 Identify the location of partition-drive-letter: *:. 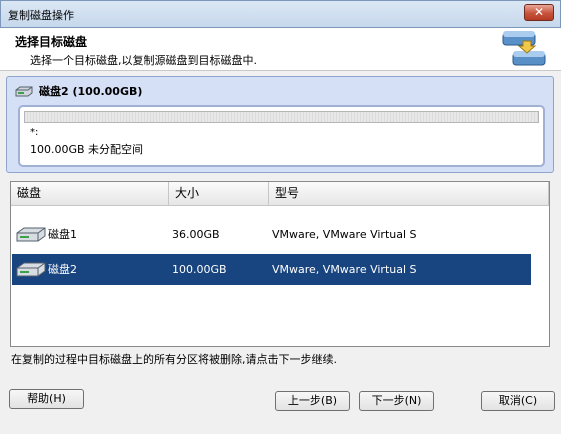
(34, 132).